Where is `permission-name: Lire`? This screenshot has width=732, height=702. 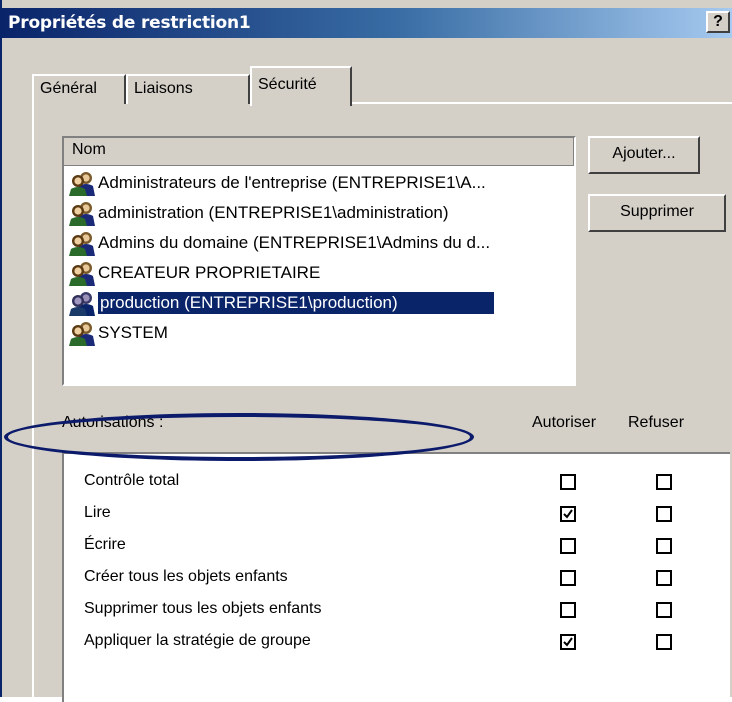
permission-name: Lire is located at coordinates (97, 512).